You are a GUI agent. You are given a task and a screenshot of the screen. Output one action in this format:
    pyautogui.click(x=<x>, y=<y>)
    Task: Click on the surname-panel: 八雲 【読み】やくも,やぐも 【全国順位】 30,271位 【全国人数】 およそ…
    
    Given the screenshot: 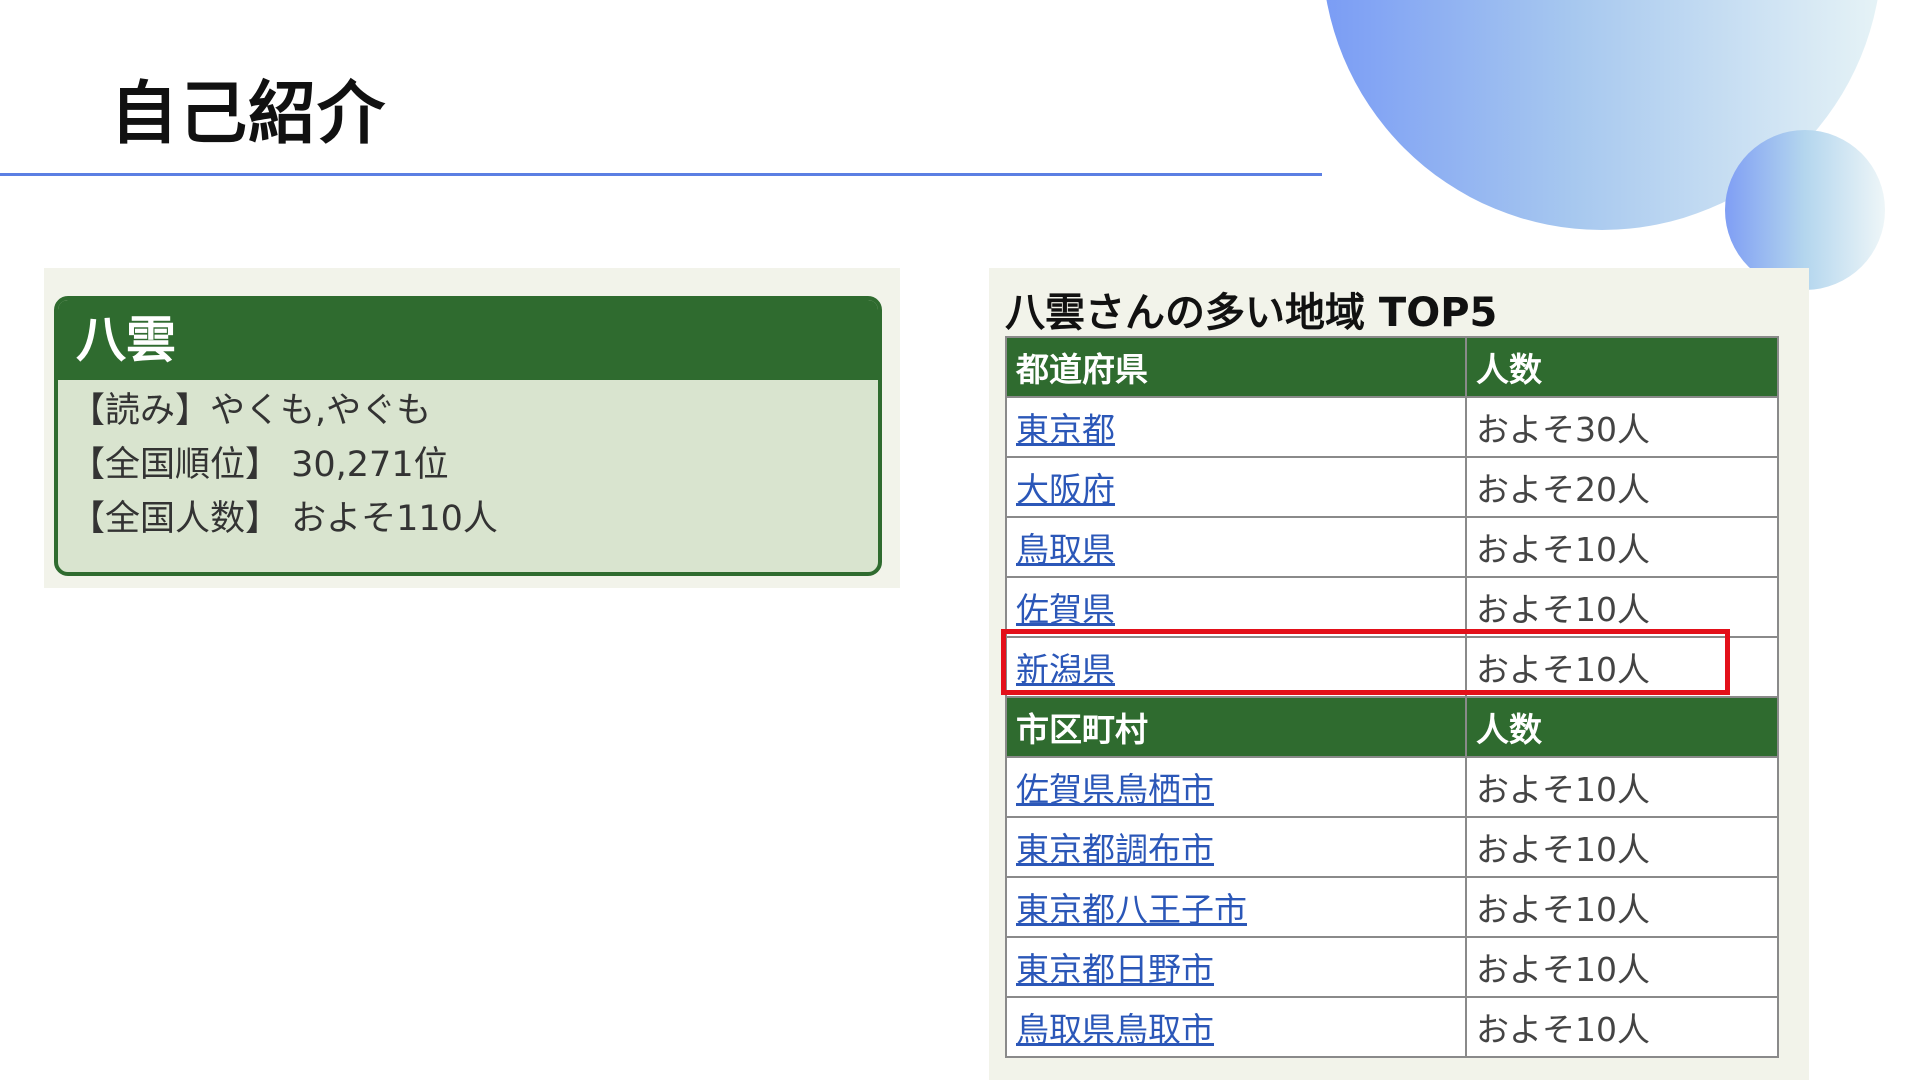 What is the action you would take?
    pyautogui.click(x=472, y=428)
    